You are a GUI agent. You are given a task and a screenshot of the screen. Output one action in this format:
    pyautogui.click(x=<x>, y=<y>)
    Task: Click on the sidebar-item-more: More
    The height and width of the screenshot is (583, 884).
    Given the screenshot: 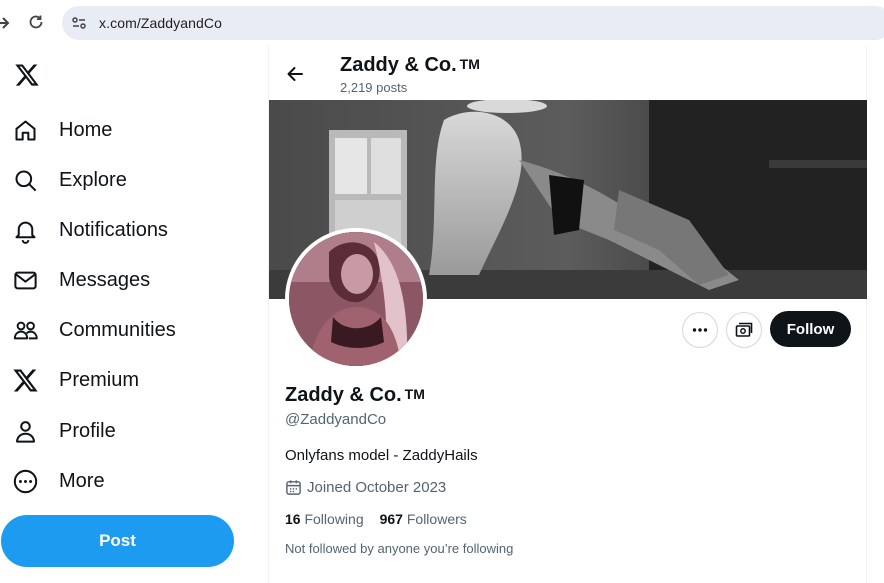 What is the action you would take?
    pyautogui.click(x=132, y=481)
    